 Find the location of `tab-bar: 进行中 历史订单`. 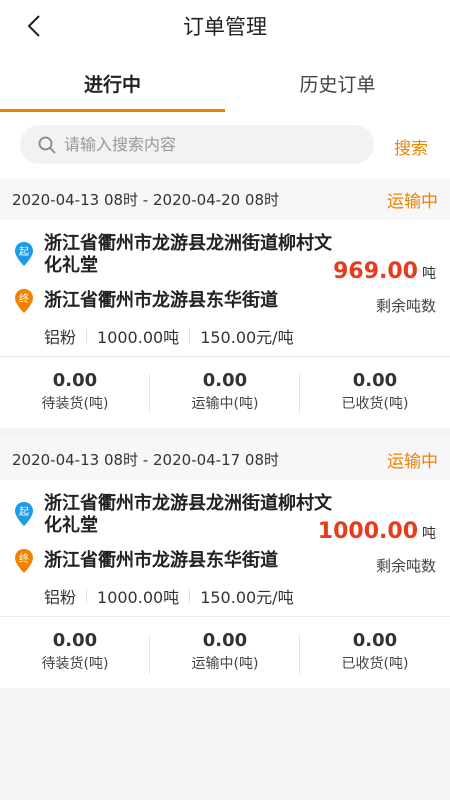

tab-bar: 进行中 历史订单 is located at coordinates (225, 83).